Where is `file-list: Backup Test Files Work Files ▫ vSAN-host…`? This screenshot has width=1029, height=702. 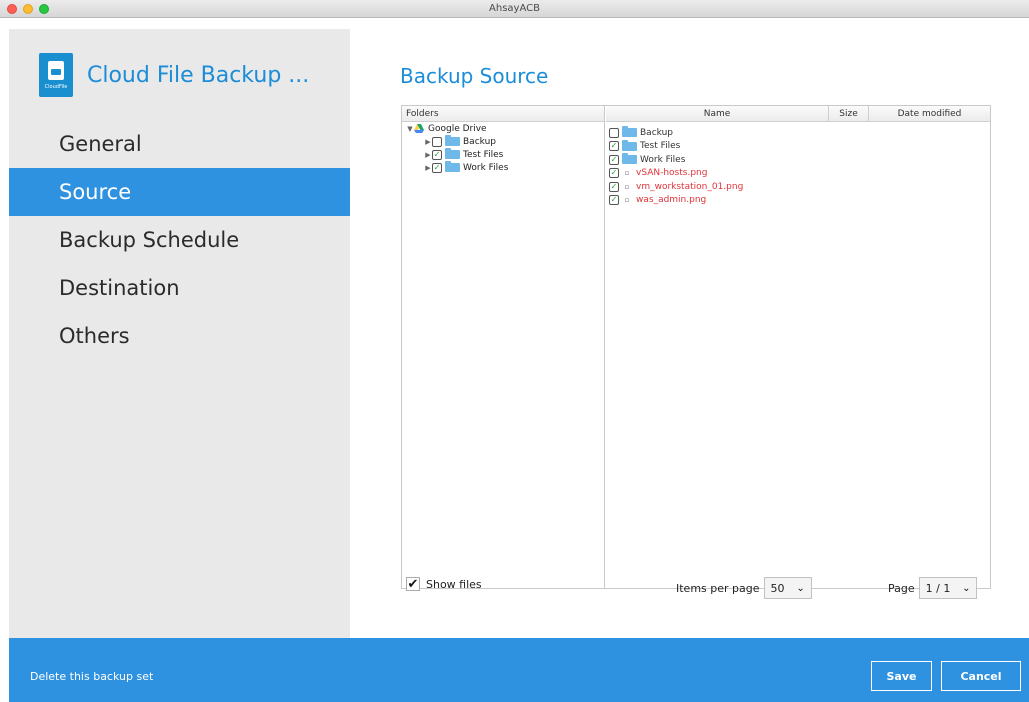 file-list: Backup Test Files Work Files ▫ vSAN-host… is located at coordinates (798, 166).